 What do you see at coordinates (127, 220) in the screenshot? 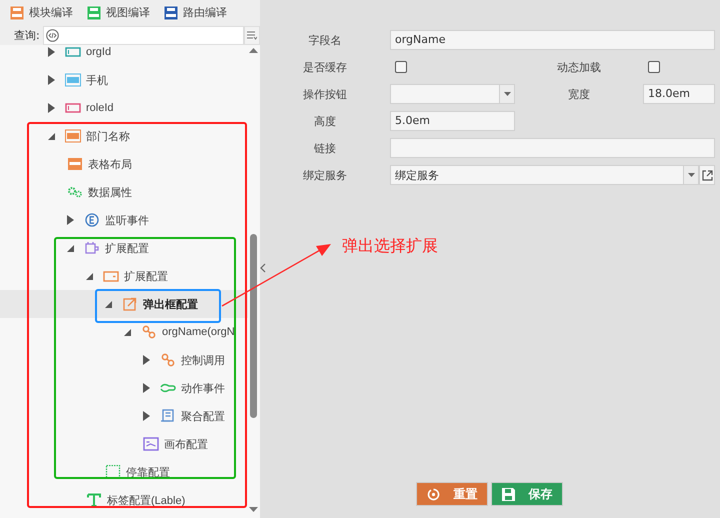
I see `tree-item: 监听事件` at bounding box center [127, 220].